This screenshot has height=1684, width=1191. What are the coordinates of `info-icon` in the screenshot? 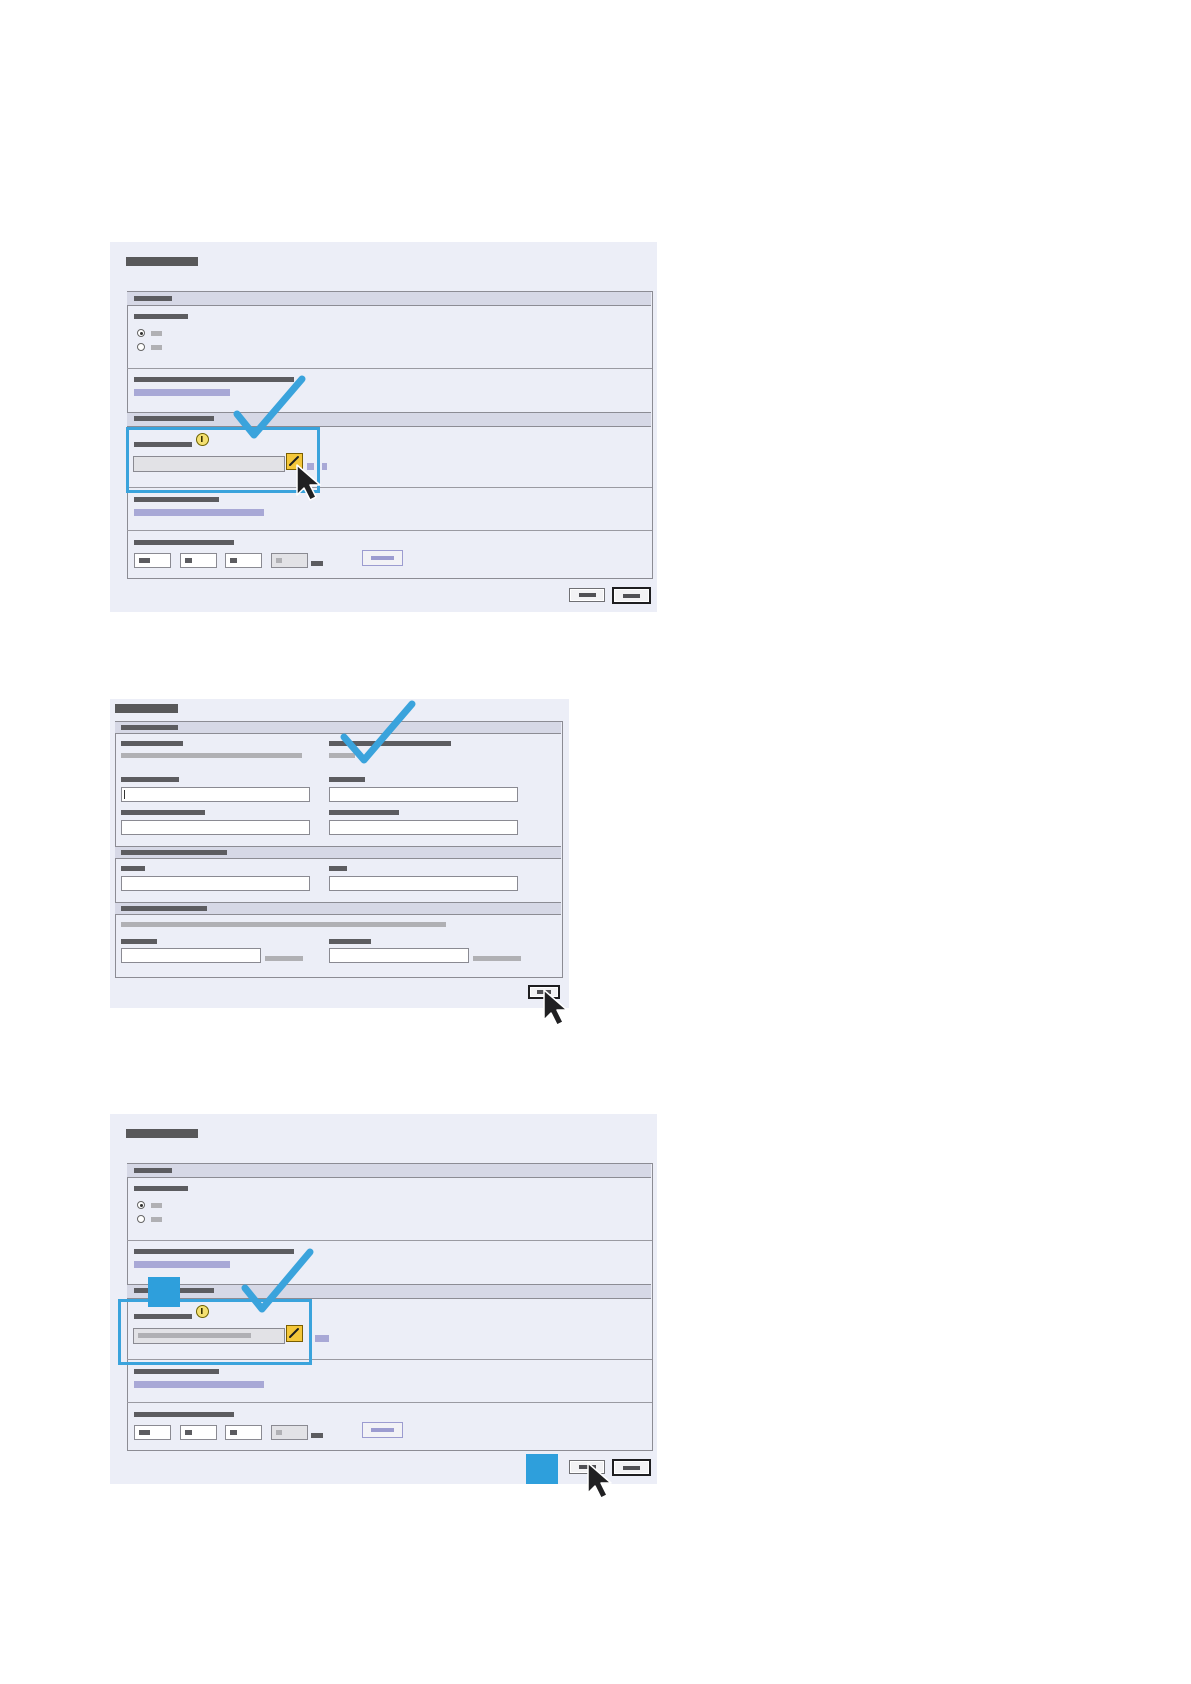 It's located at (202, 875).